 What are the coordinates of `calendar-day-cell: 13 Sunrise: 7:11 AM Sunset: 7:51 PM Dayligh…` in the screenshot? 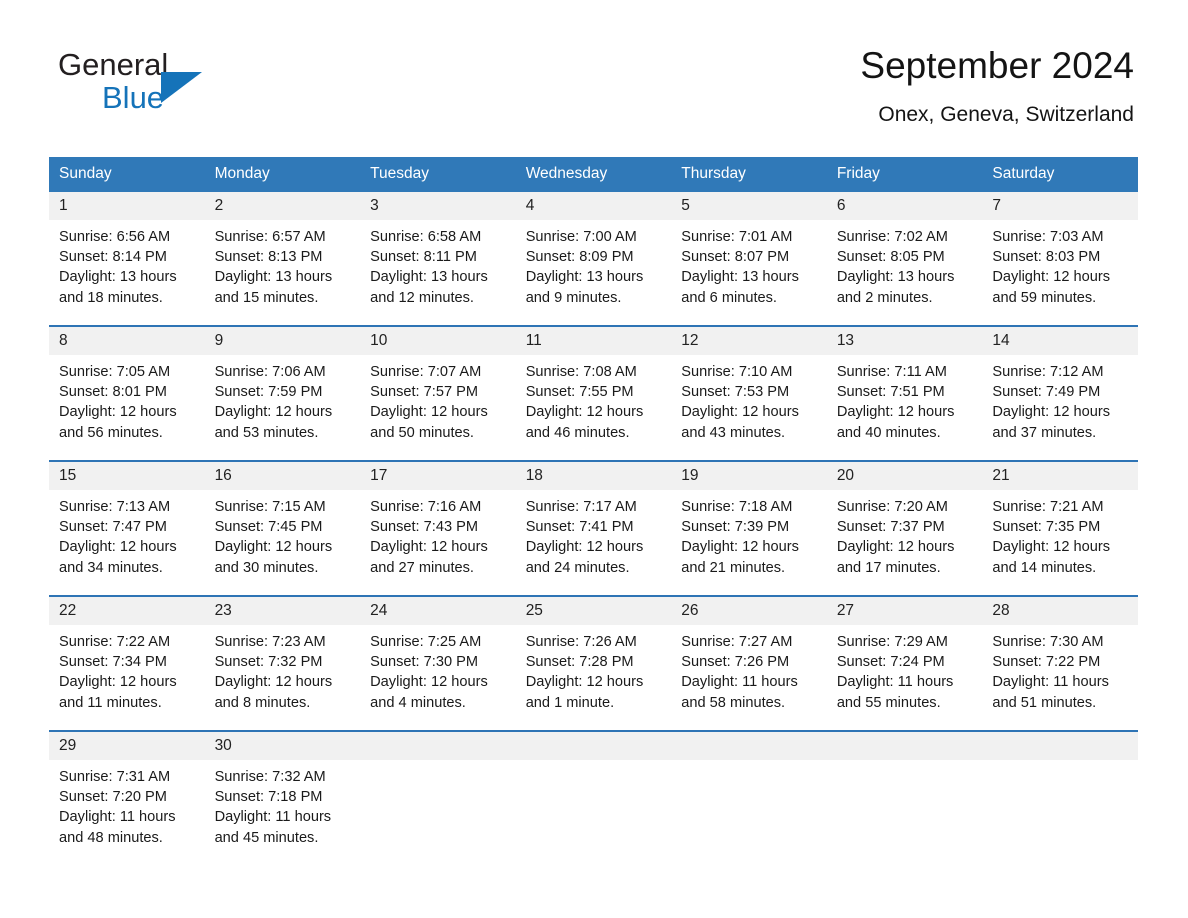 It's located at (904, 383).